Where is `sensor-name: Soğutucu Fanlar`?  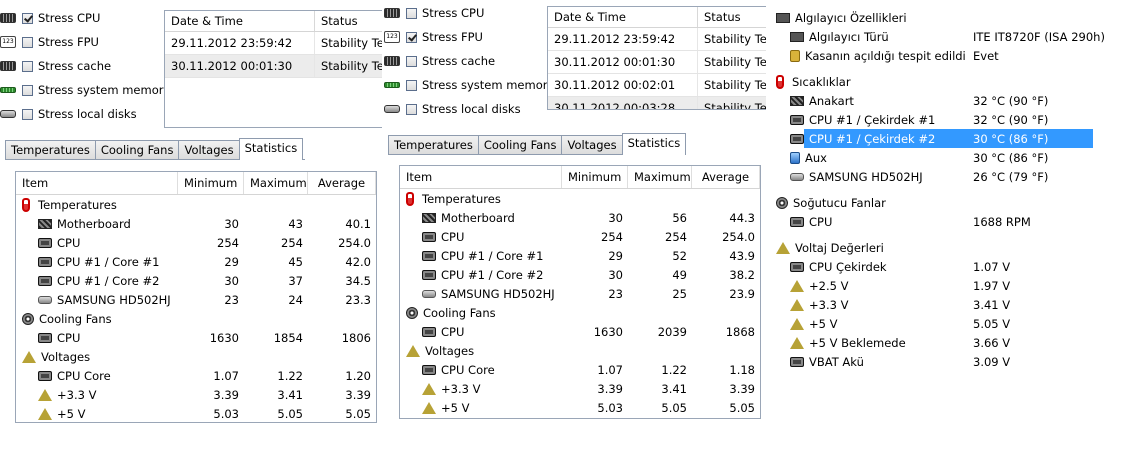
sensor-name: Soğutucu Fanlar is located at coordinates (839, 202).